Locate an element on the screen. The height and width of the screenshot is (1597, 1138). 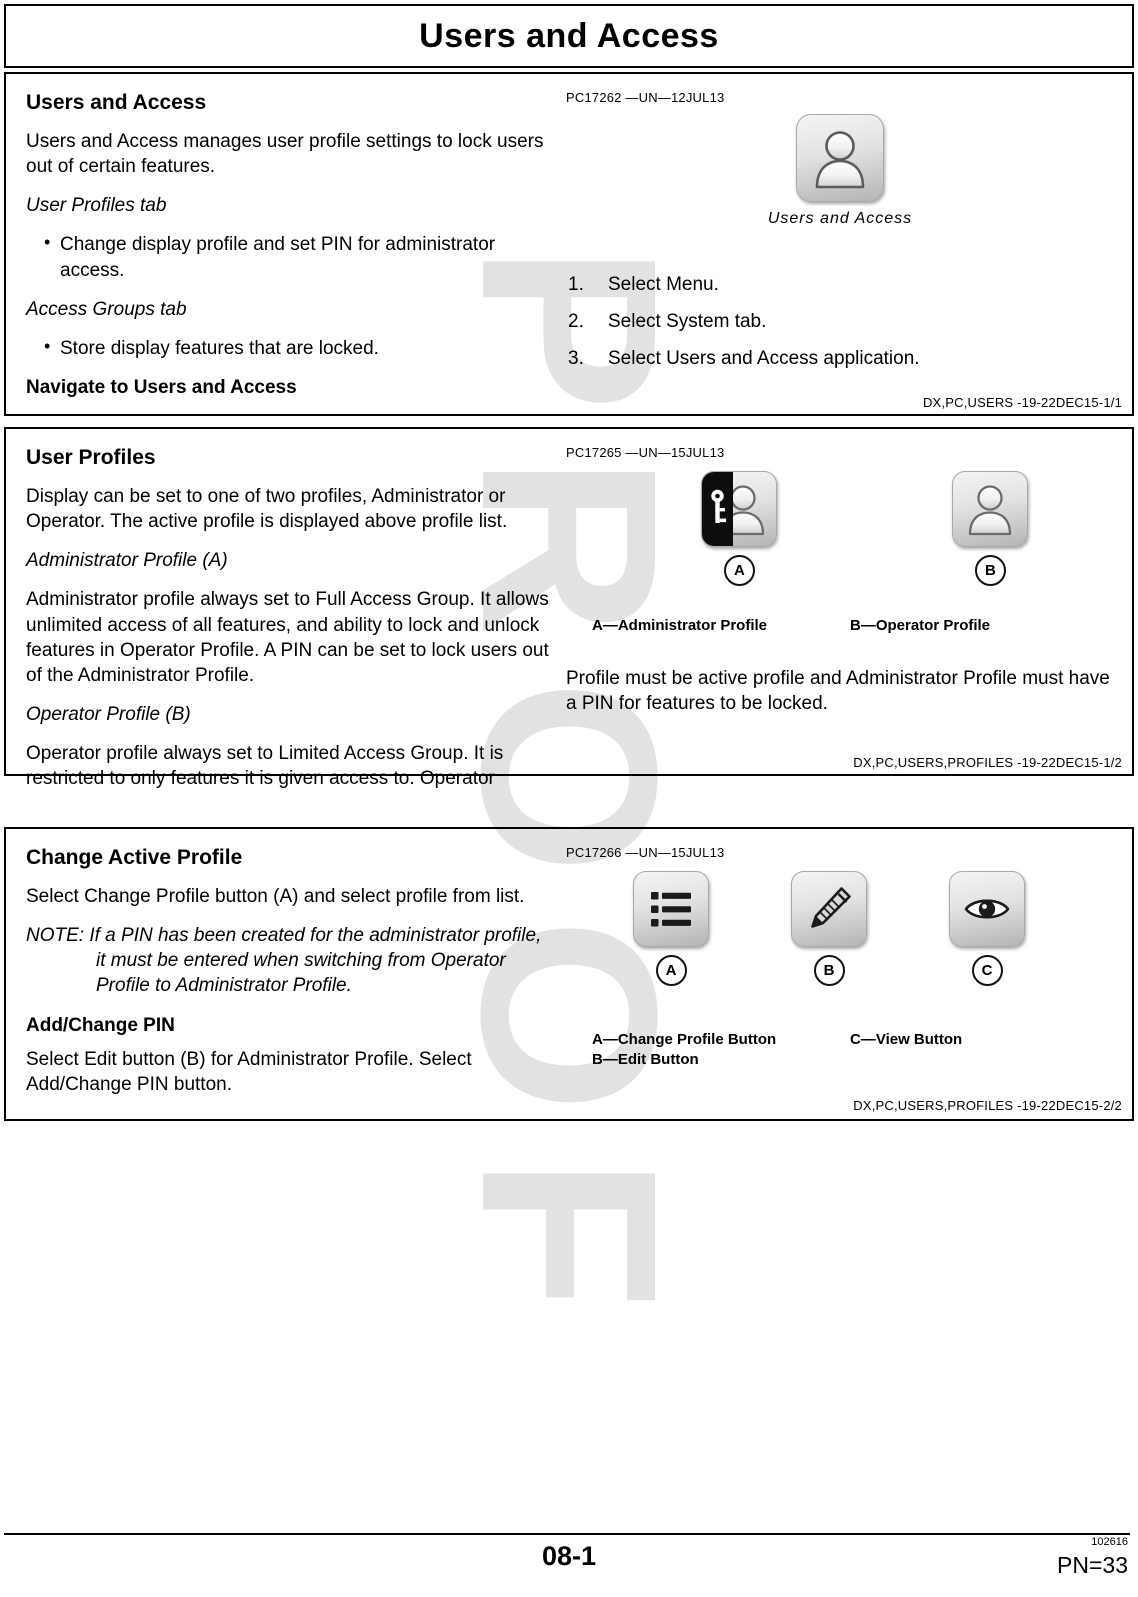
list-item: Store display features that are locked. is located at coordinates (299, 348).